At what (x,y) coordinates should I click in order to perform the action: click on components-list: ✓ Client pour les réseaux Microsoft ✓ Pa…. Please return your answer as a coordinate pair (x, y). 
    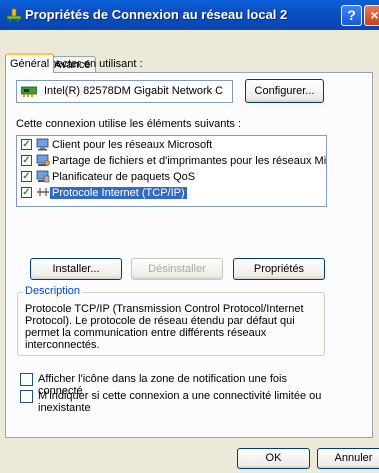
    Looking at the image, I should click on (171, 171).